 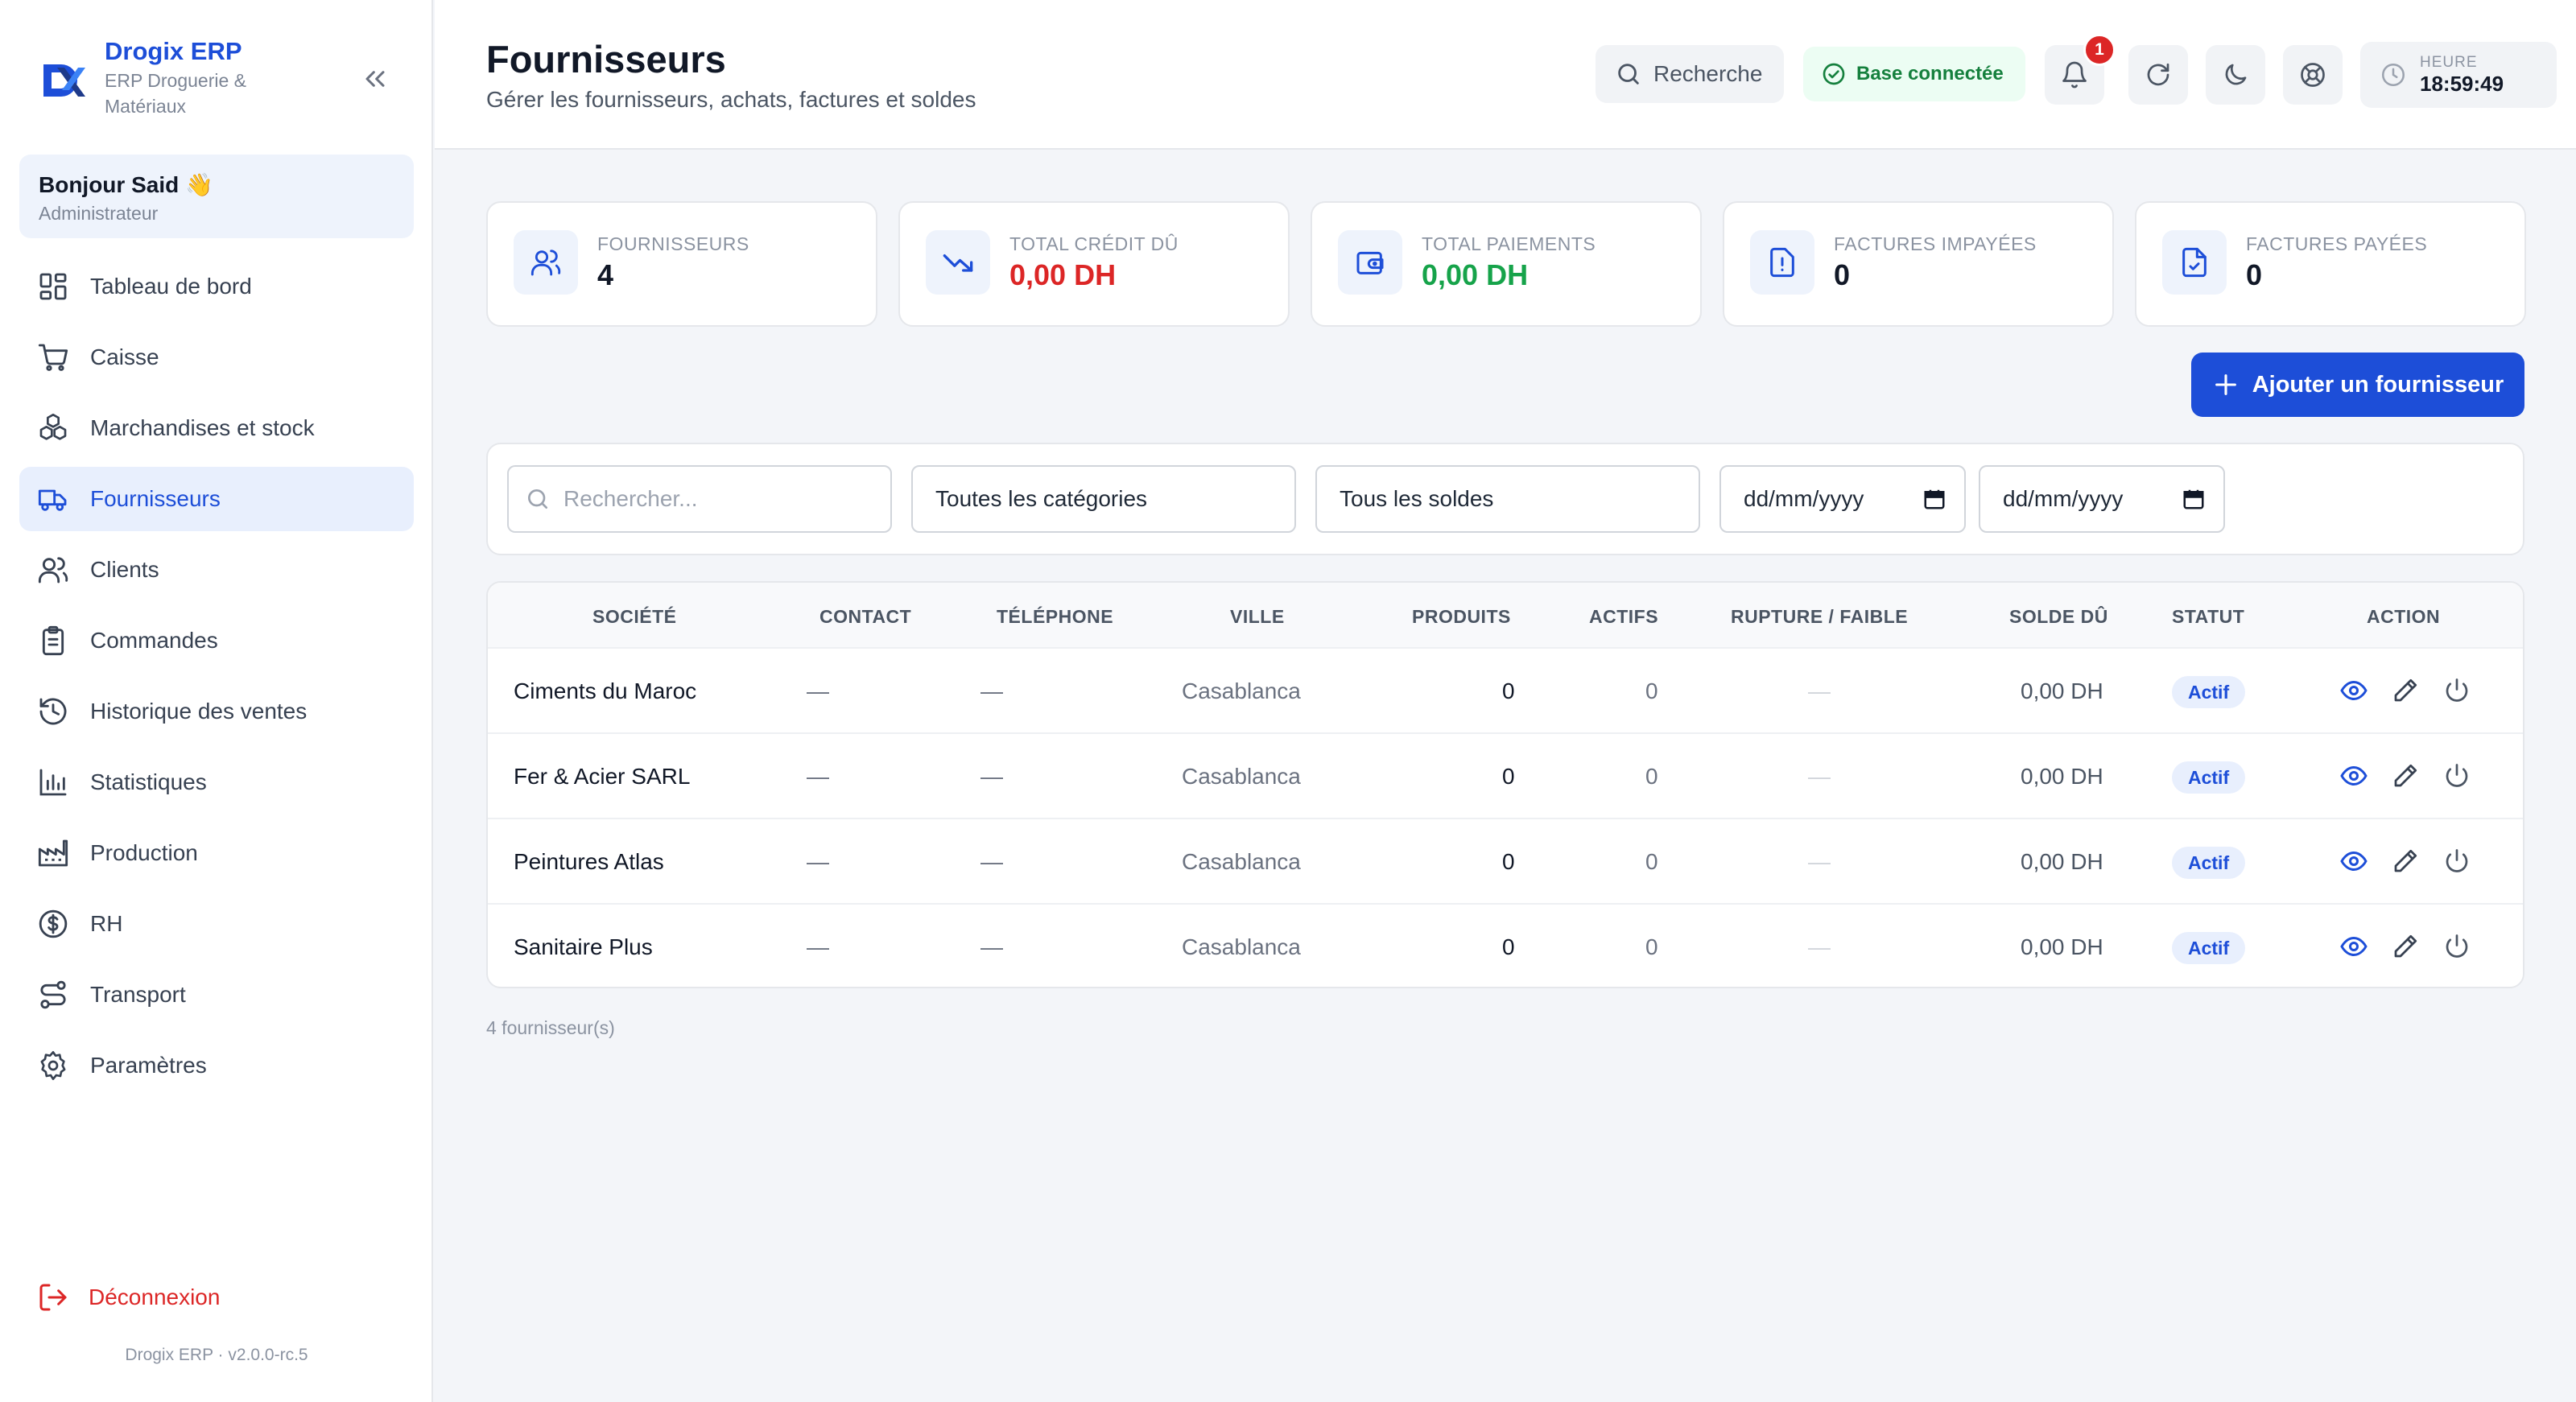 I want to click on column-header-telephone: Téléphone, so click(x=1055, y=616).